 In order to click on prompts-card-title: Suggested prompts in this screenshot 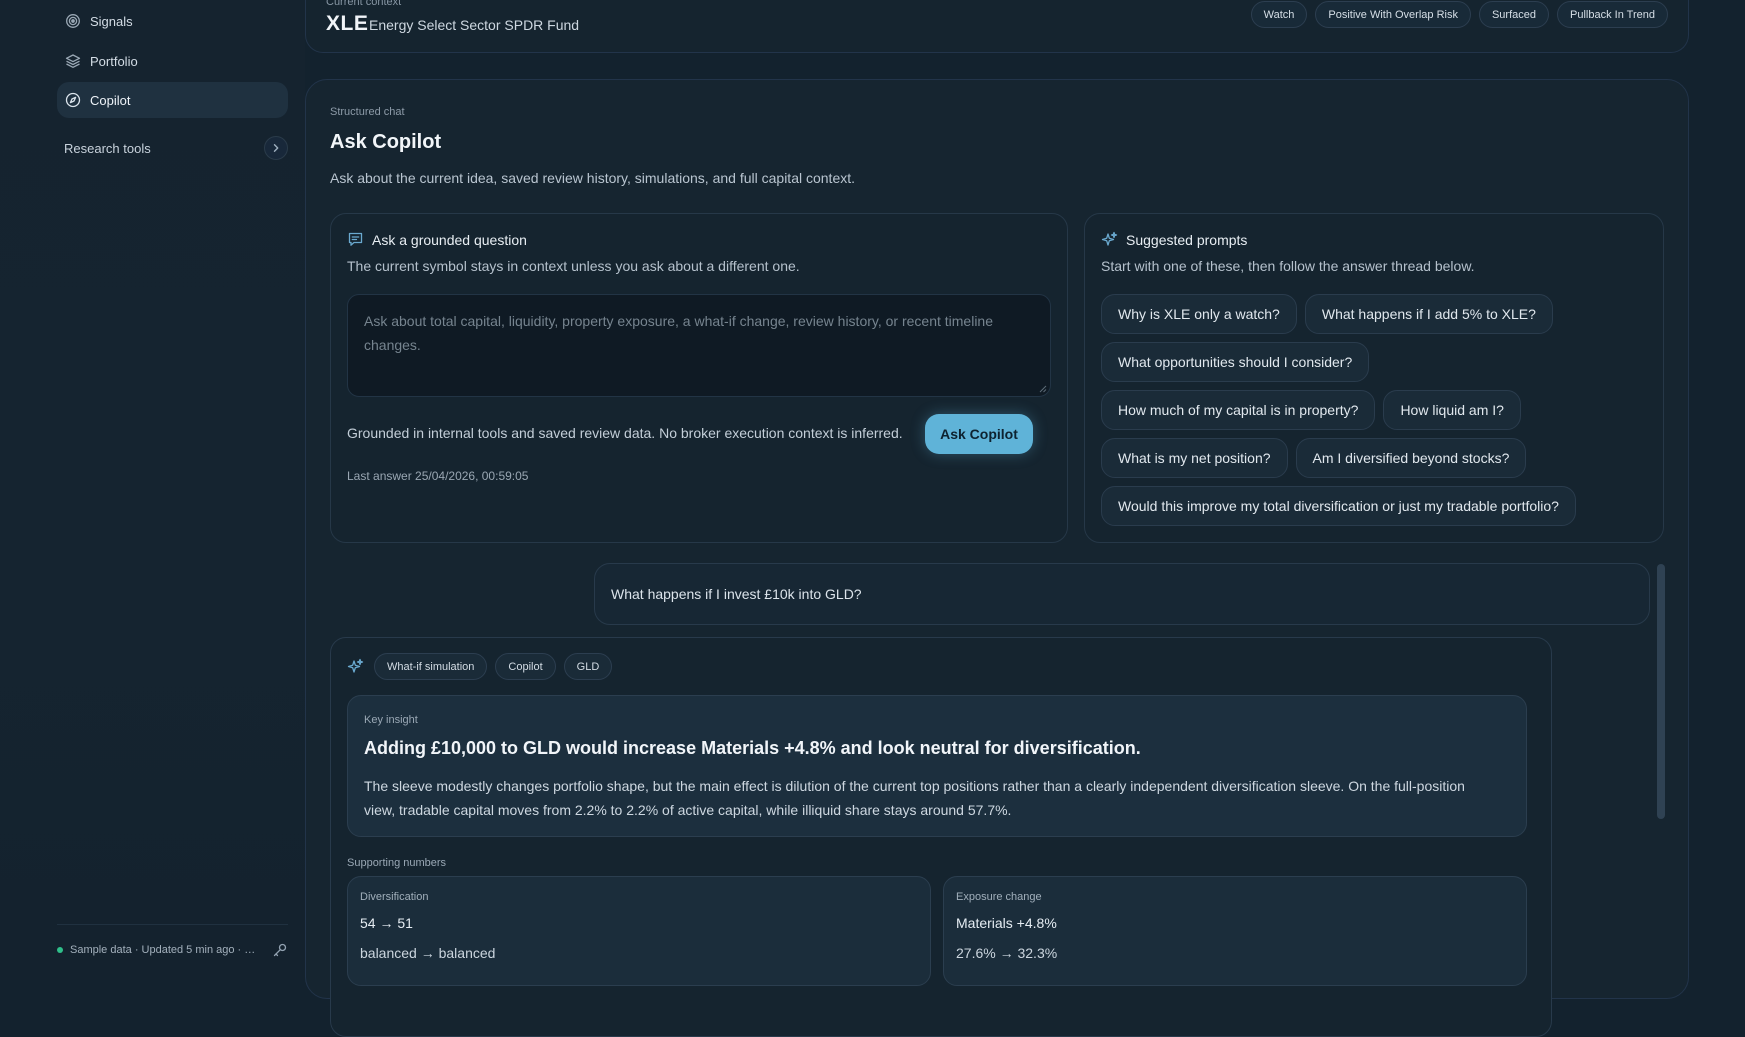, I will do `click(1187, 239)`.